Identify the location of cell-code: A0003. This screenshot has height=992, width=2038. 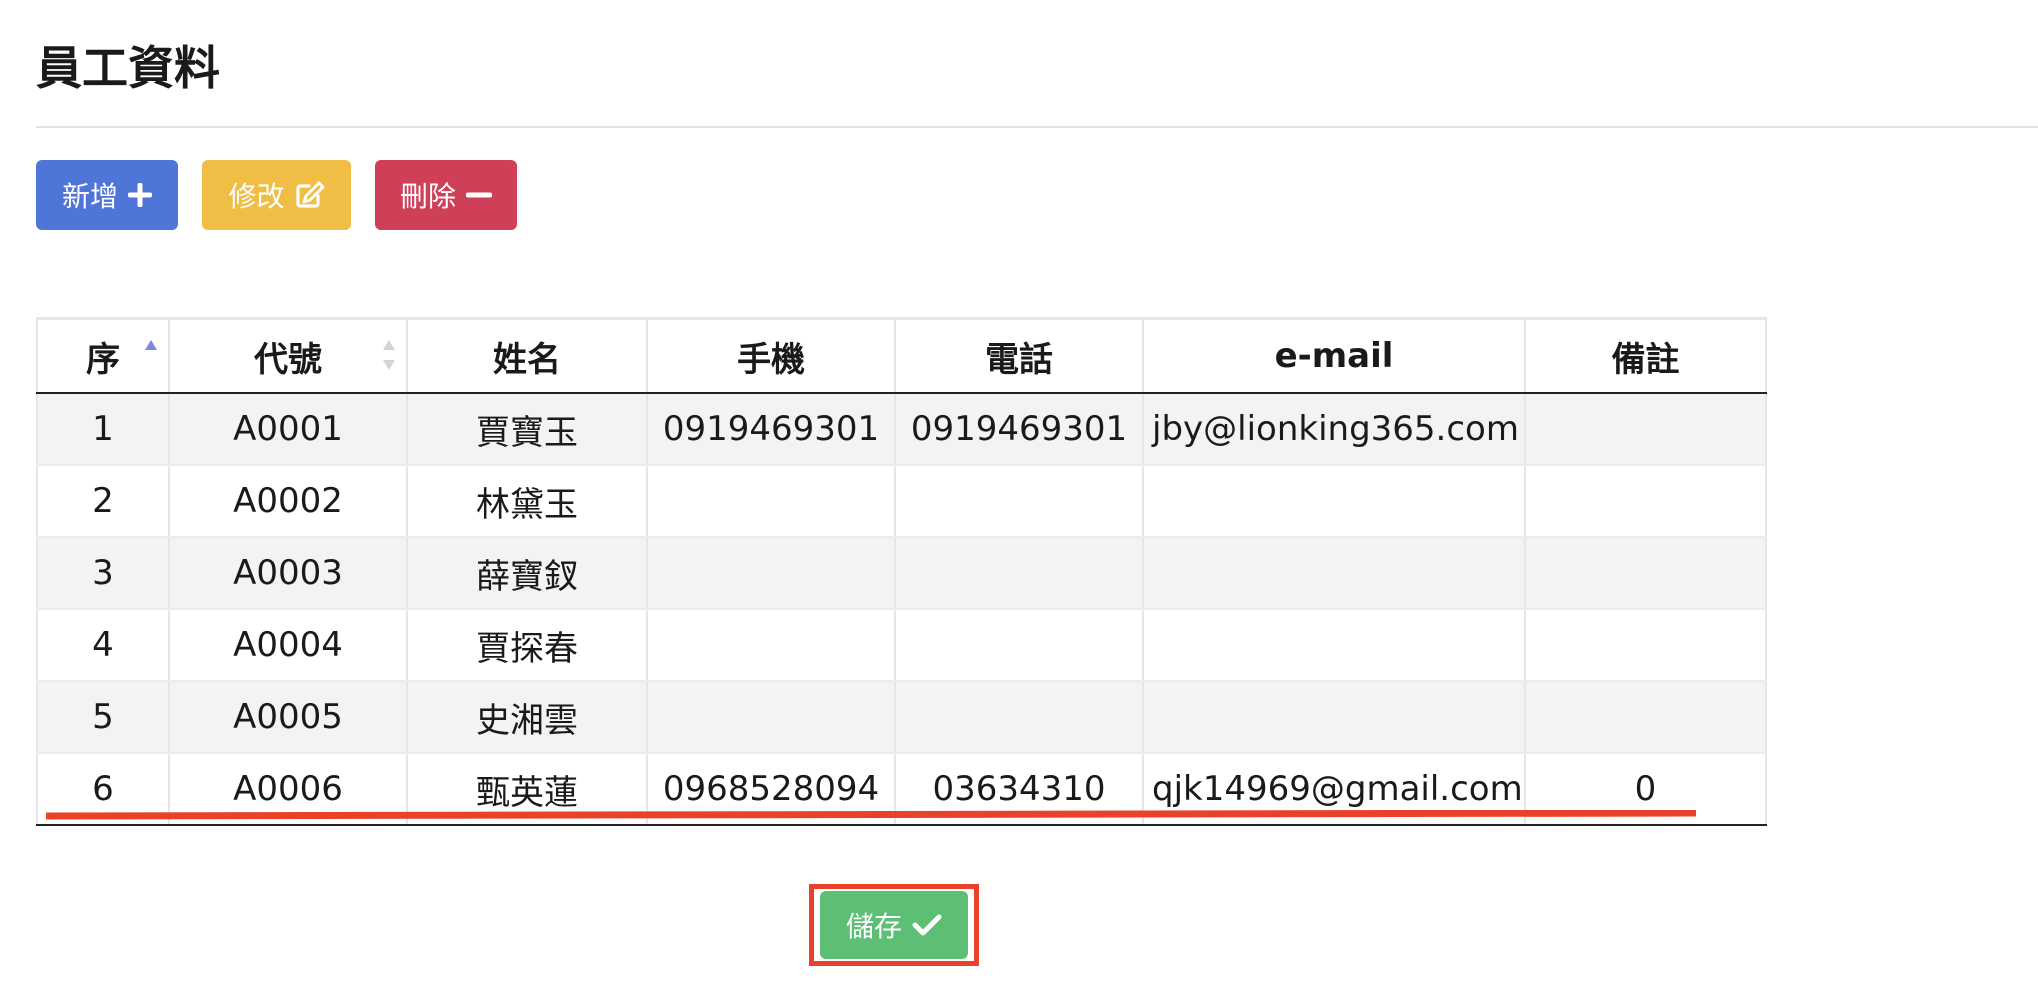
(288, 573).